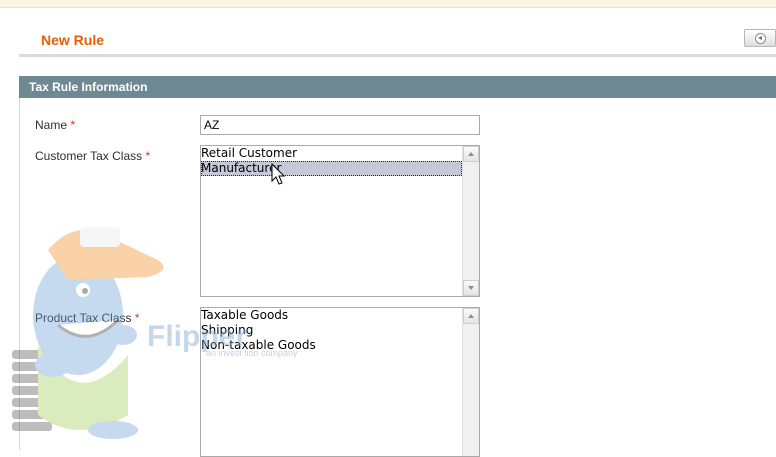  I want to click on scroll-down-arrow-icon, so click(471, 288).